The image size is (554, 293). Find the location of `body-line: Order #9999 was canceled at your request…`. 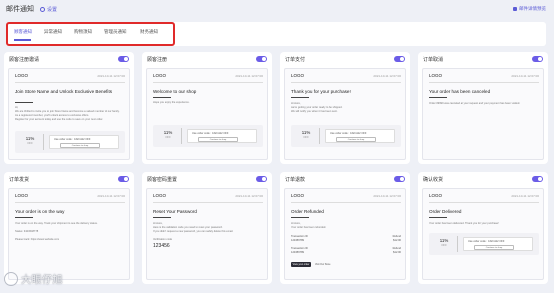

body-line: Order #9999 was canceled at your request… is located at coordinates (474, 103).